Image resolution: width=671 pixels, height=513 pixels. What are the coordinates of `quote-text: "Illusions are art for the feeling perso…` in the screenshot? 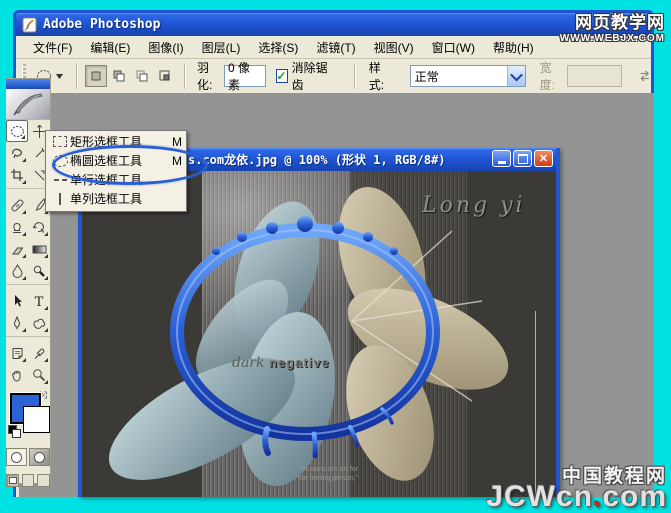 It's located at (328, 474).